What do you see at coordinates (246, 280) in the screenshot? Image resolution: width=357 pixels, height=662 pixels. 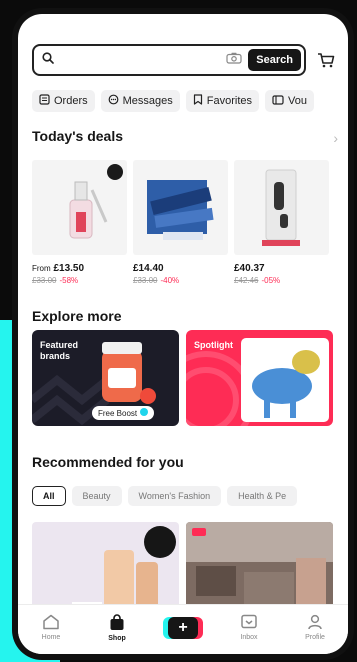 I see `deal-original-price: £42.46` at bounding box center [246, 280].